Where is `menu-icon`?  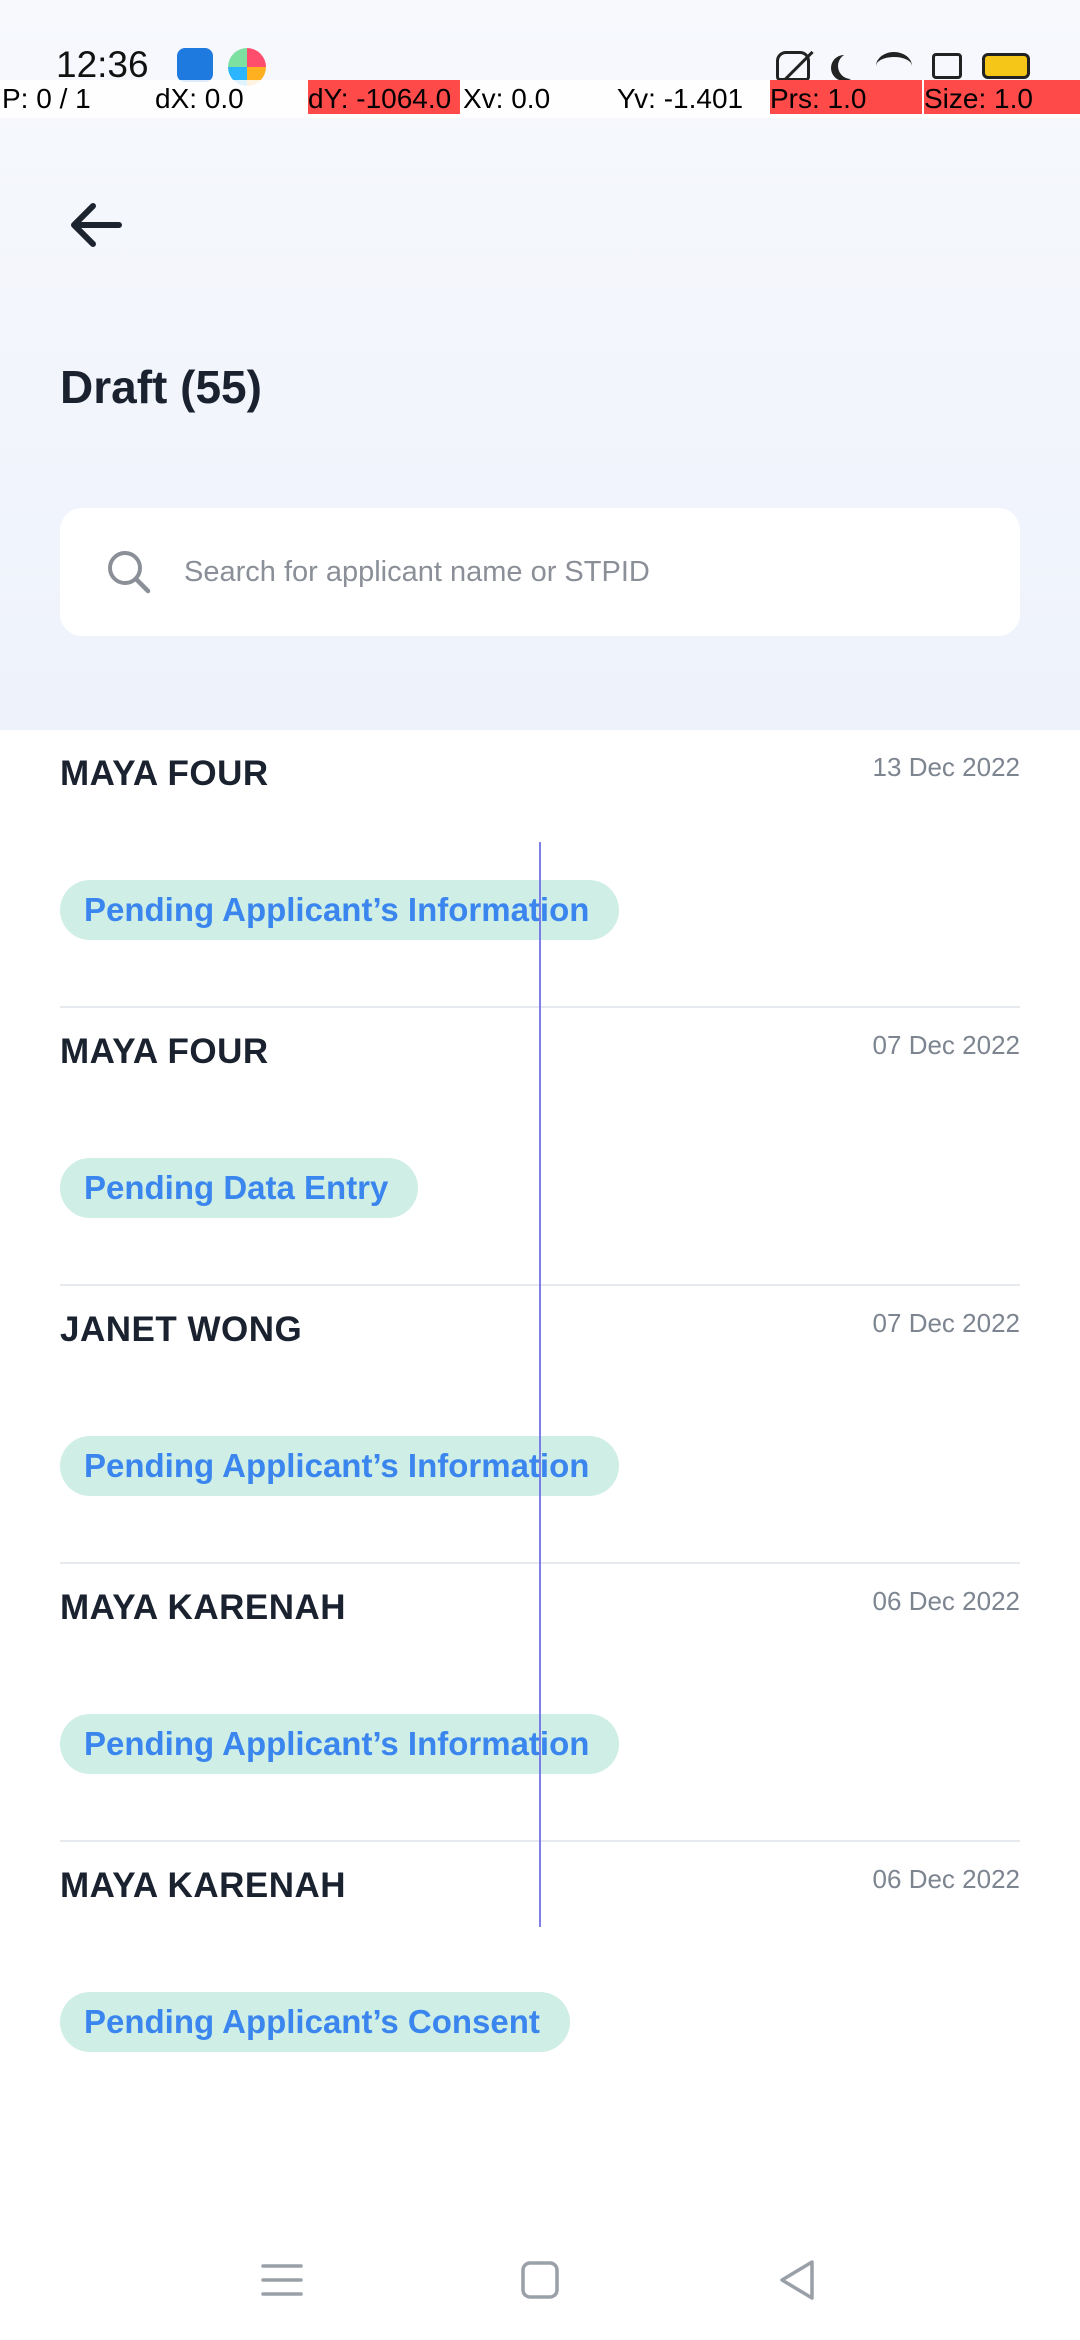 menu-icon is located at coordinates (282, 2280).